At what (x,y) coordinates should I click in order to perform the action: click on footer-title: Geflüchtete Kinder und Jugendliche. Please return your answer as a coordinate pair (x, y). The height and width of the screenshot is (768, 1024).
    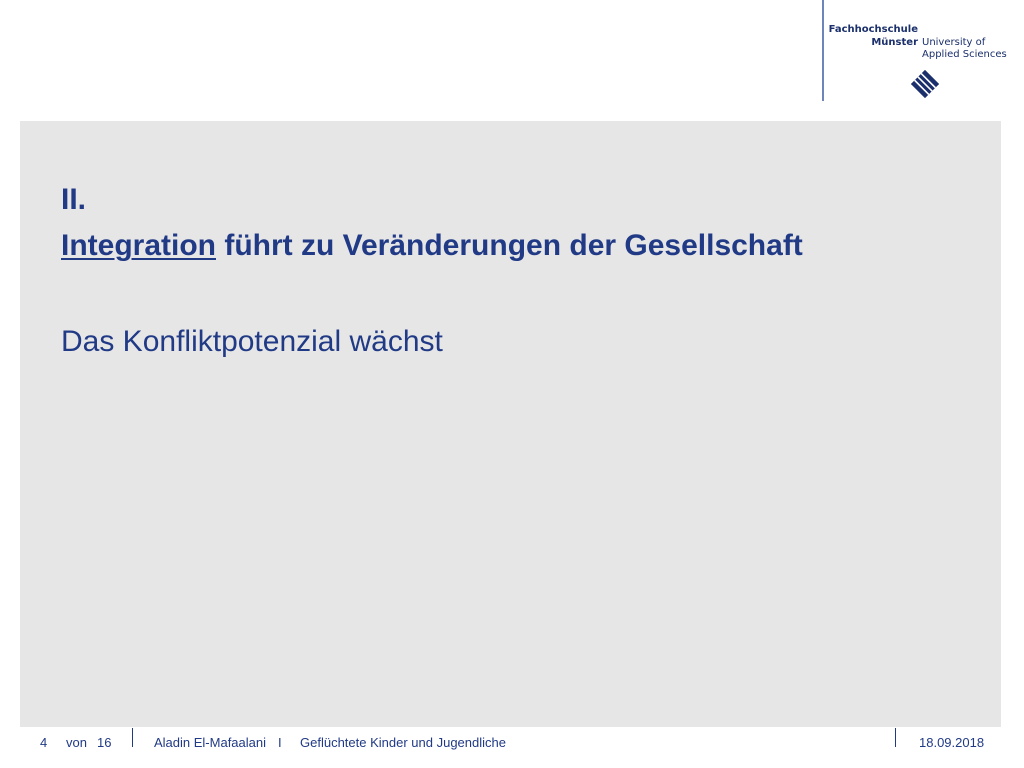
    Looking at the image, I should click on (403, 742).